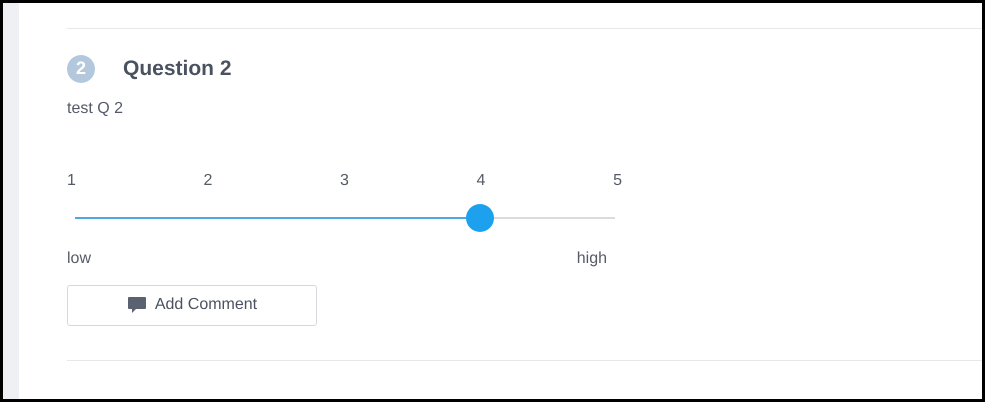 This screenshot has width=985, height=402. Describe the element at coordinates (177, 69) in the screenshot. I see `question-title: Question 2` at that location.